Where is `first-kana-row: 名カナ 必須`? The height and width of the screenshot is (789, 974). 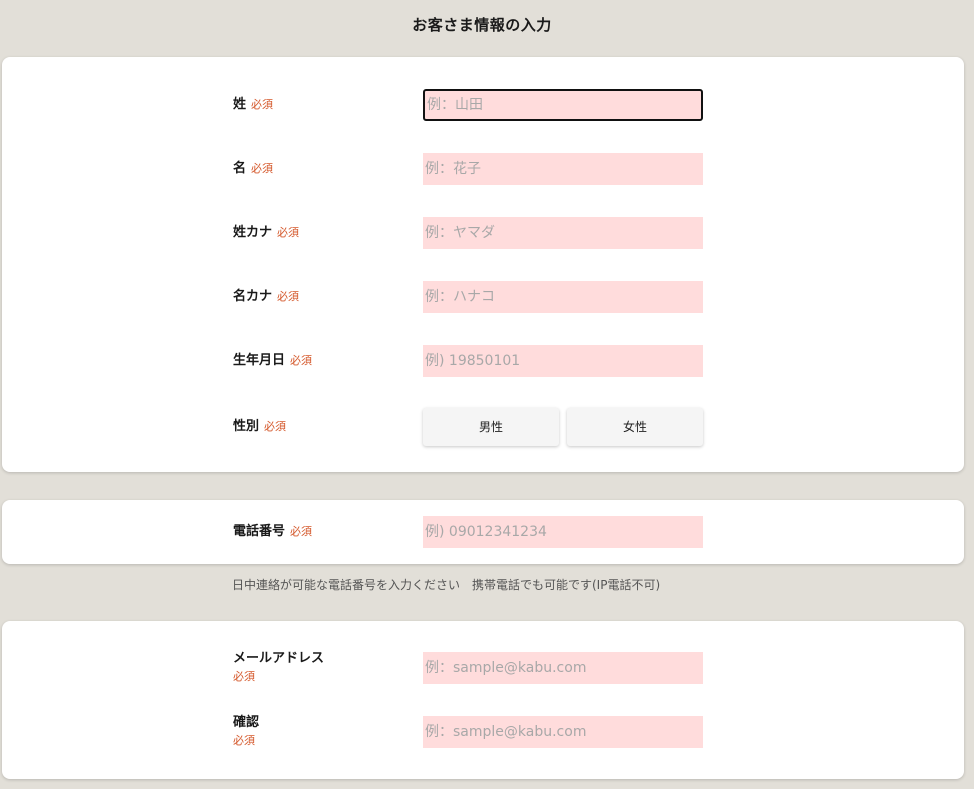
first-kana-row: 名カナ 必須 is located at coordinates (483, 297).